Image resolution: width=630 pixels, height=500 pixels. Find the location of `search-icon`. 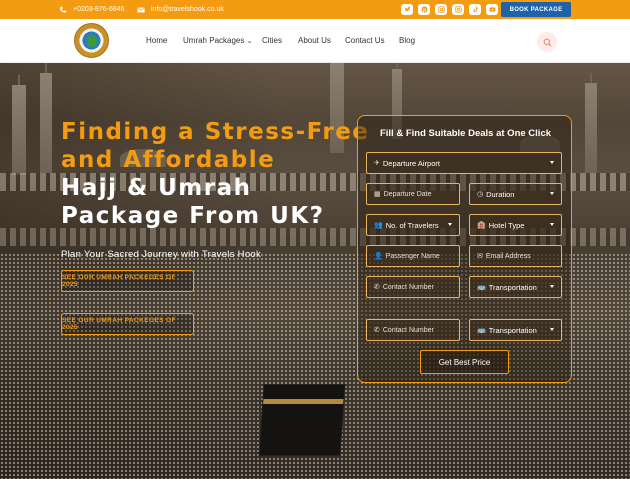

search-icon is located at coordinates (547, 42).